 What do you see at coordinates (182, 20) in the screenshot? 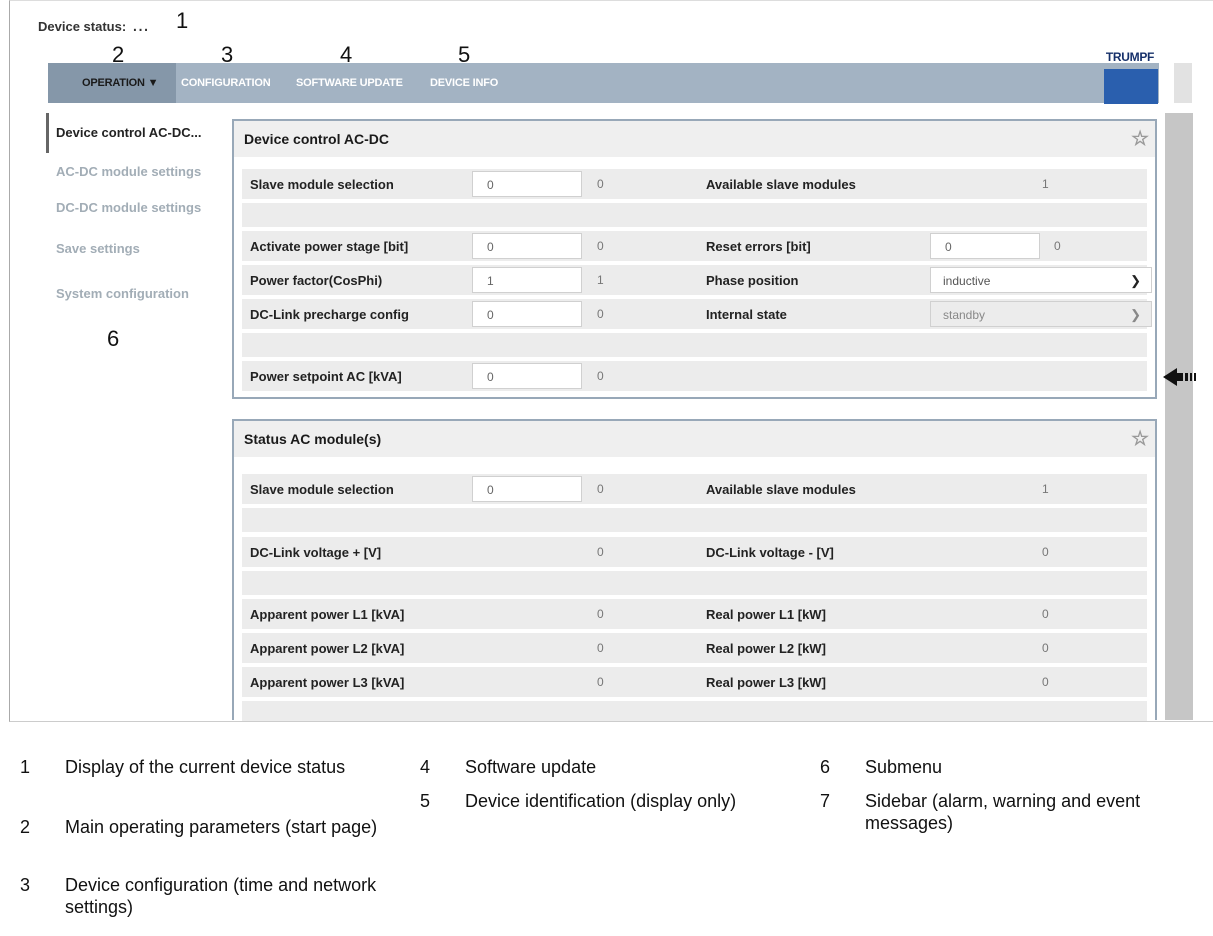
I see `callout-1: 1` at bounding box center [182, 20].